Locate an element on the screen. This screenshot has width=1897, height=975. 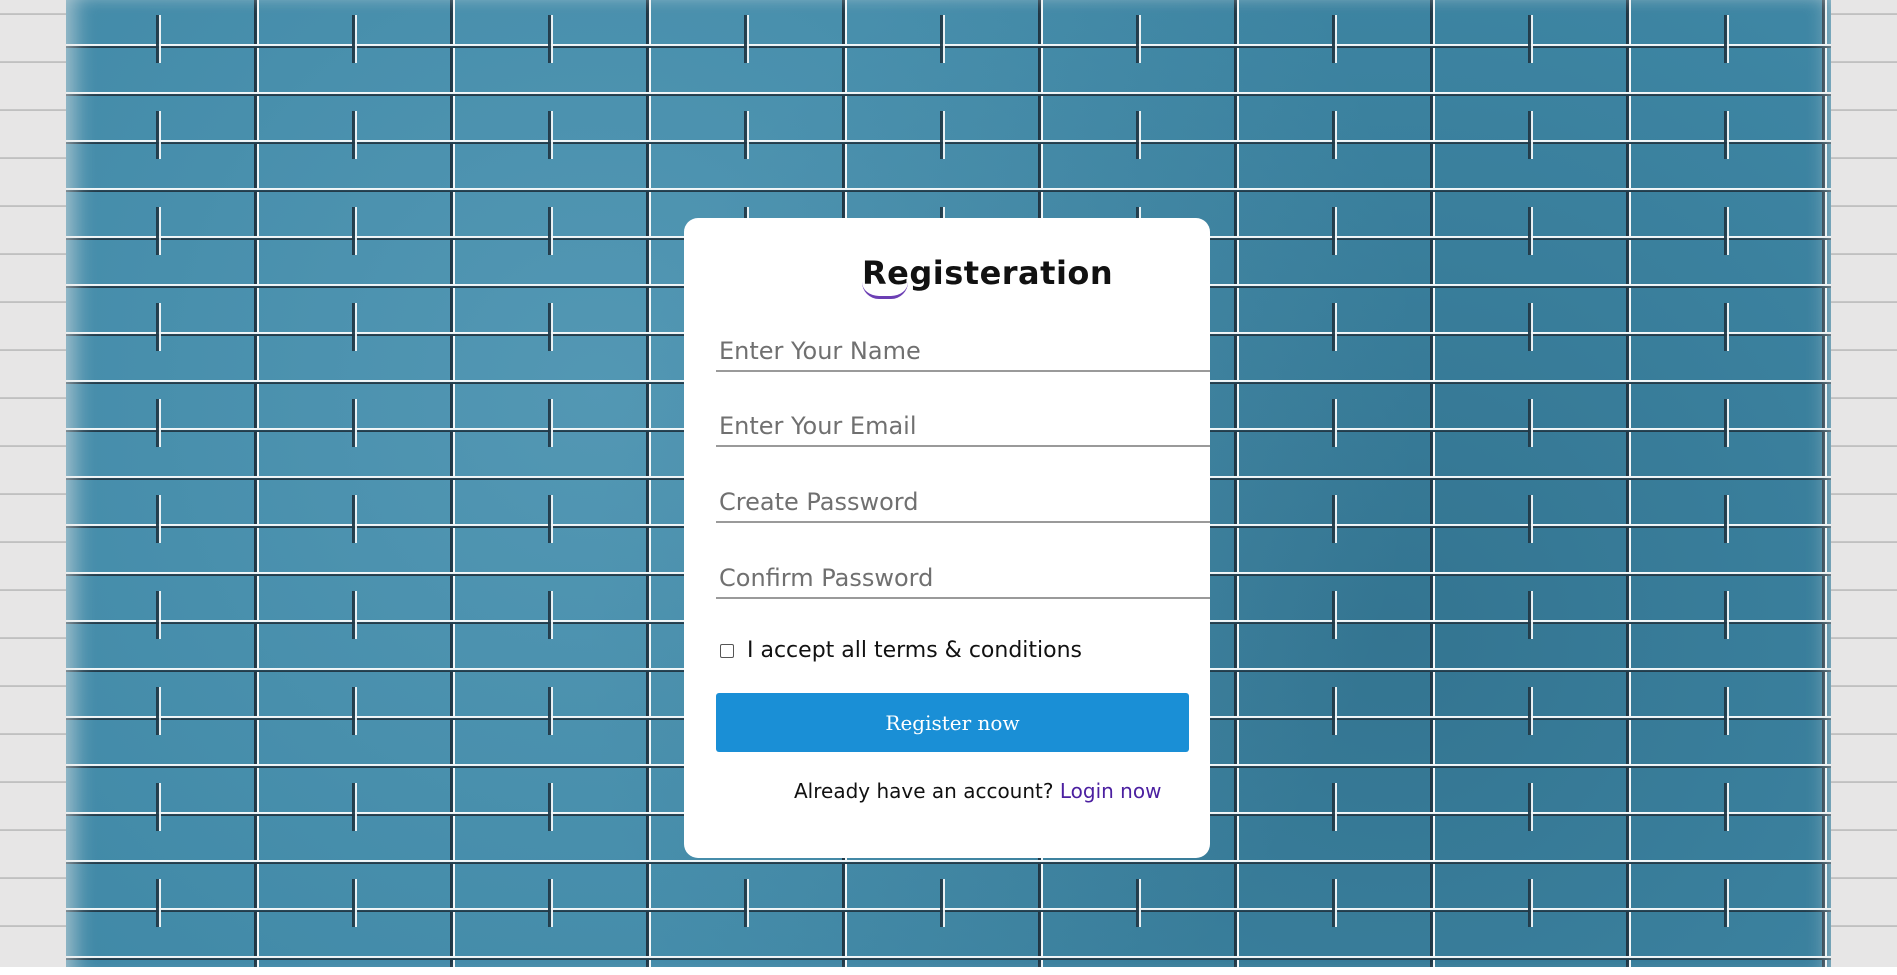
create-password-input is located at coordinates (963, 499).